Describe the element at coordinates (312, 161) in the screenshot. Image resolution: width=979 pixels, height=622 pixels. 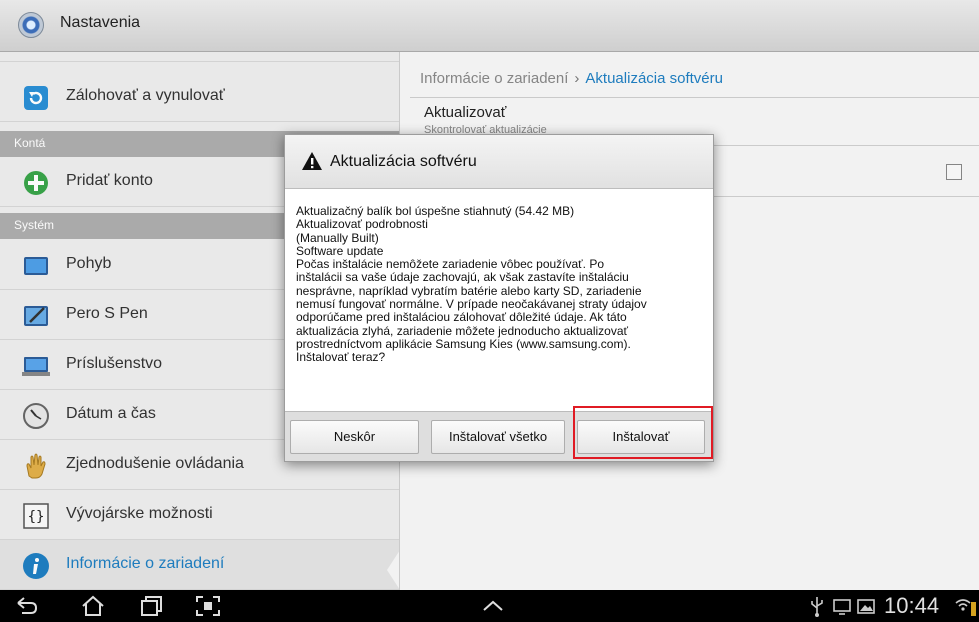
I see `warning-icon` at that location.